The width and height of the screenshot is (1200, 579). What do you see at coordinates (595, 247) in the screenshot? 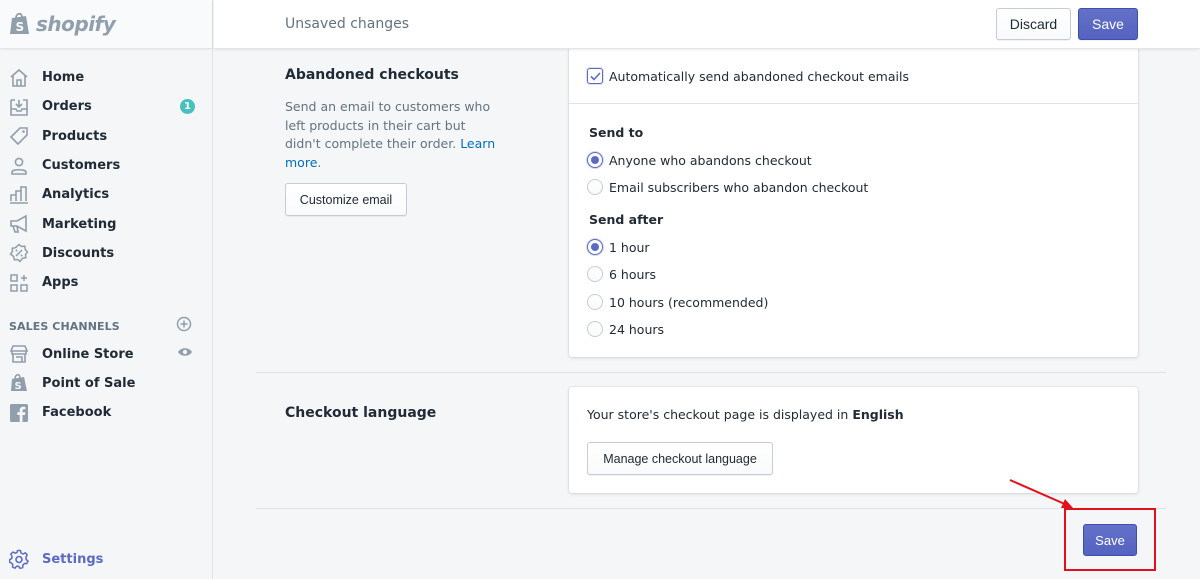
I see `send-after-radio-1h` at bounding box center [595, 247].